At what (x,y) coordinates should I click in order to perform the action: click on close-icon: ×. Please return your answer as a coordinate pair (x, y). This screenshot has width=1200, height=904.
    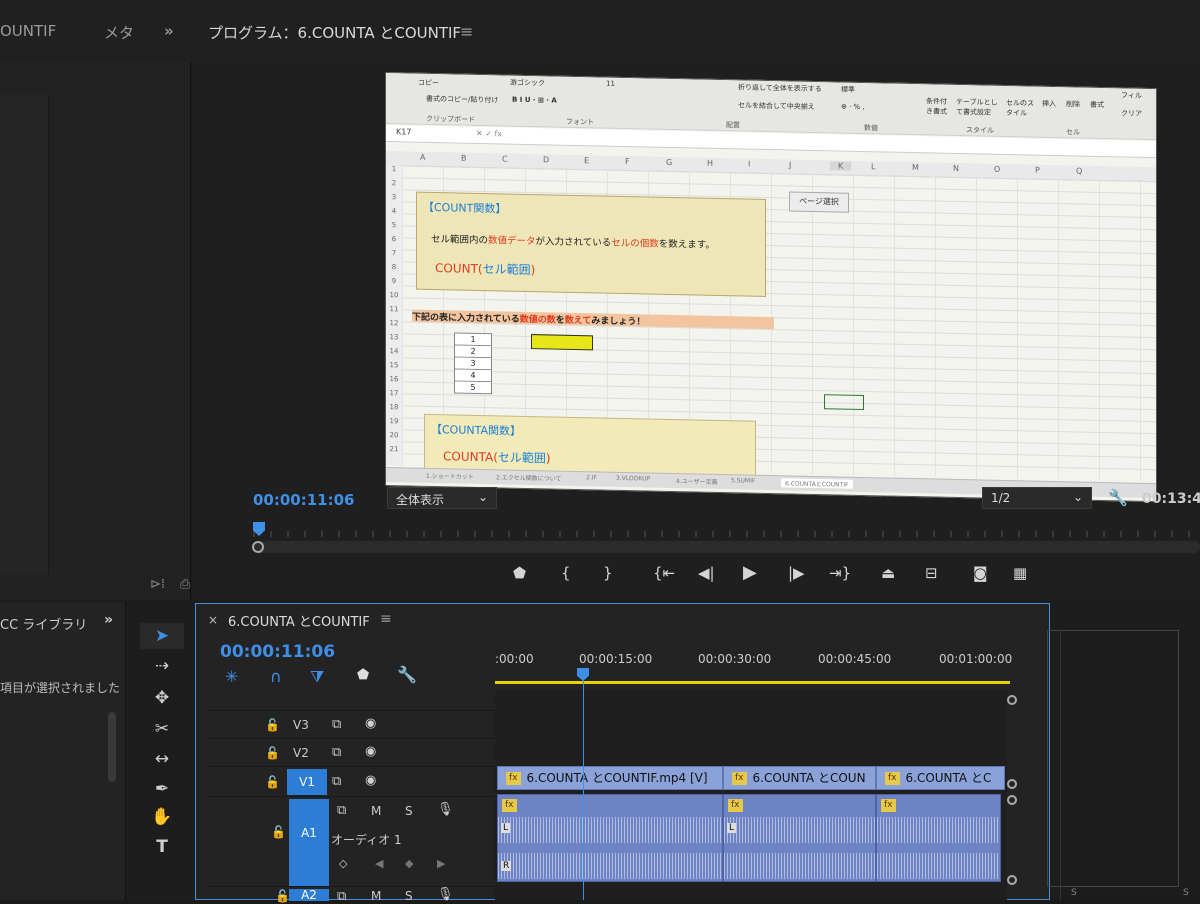
    Looking at the image, I should click on (213, 620).